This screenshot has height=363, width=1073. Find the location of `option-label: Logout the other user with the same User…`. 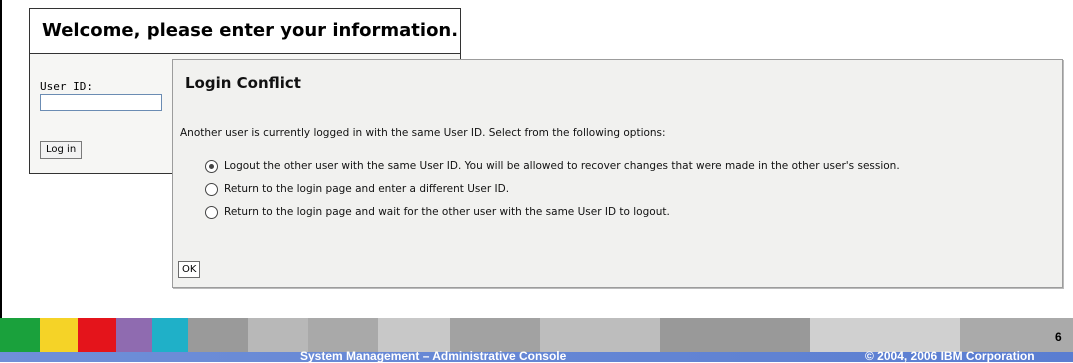

option-label: Logout the other user with the same User… is located at coordinates (562, 166).